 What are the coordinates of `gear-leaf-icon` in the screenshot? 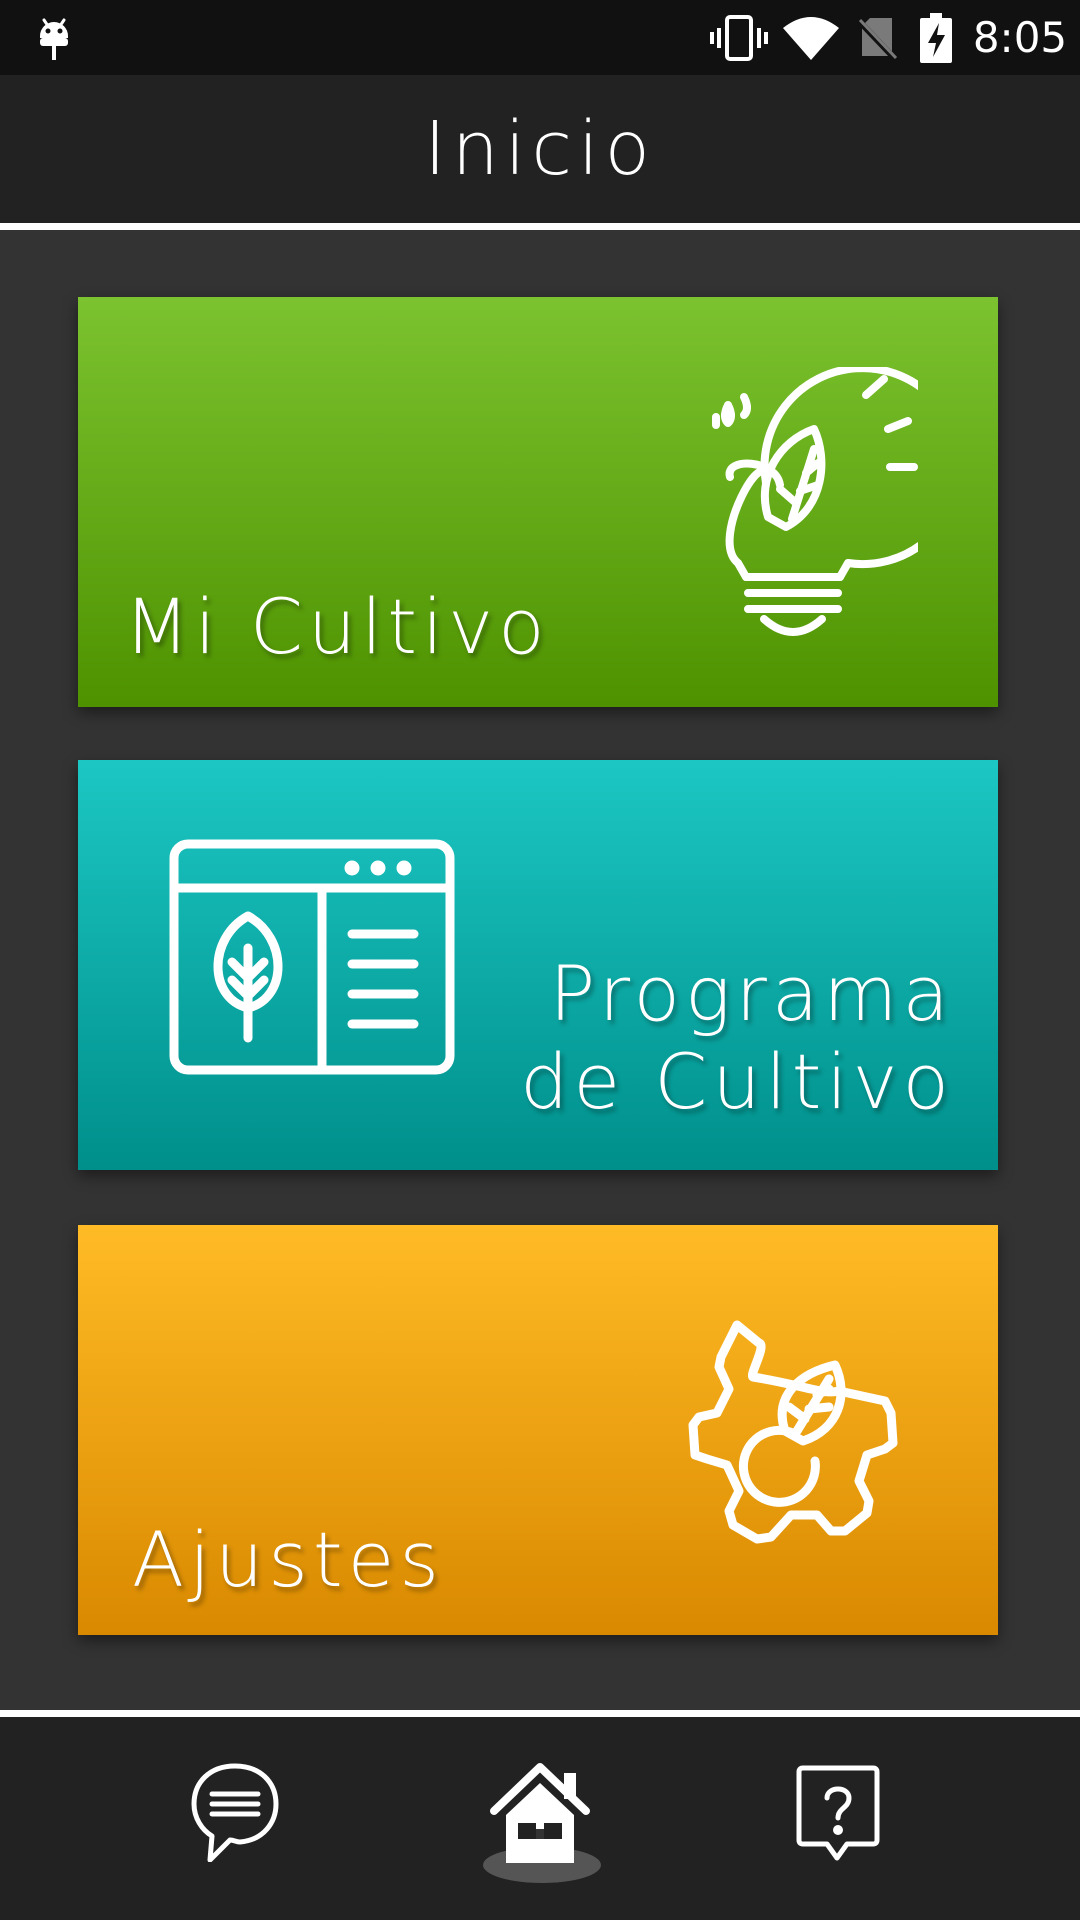 It's located at (783, 1437).